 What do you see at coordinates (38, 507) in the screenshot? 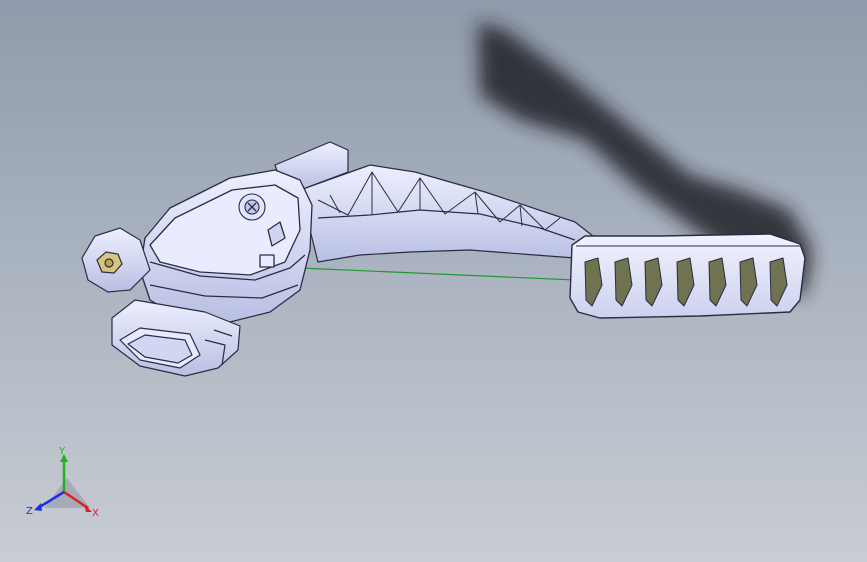
I see `z-axis-arrow` at bounding box center [38, 507].